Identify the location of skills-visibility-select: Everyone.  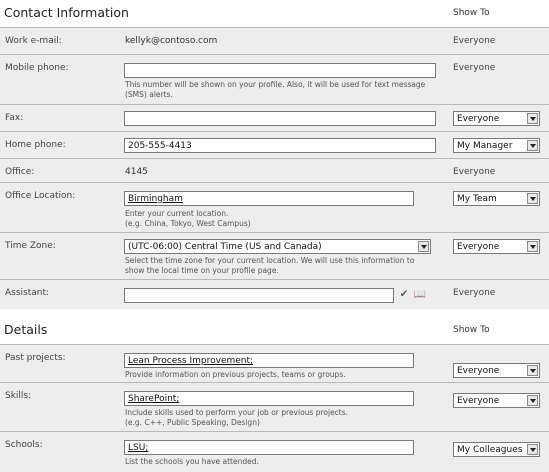
(496, 400).